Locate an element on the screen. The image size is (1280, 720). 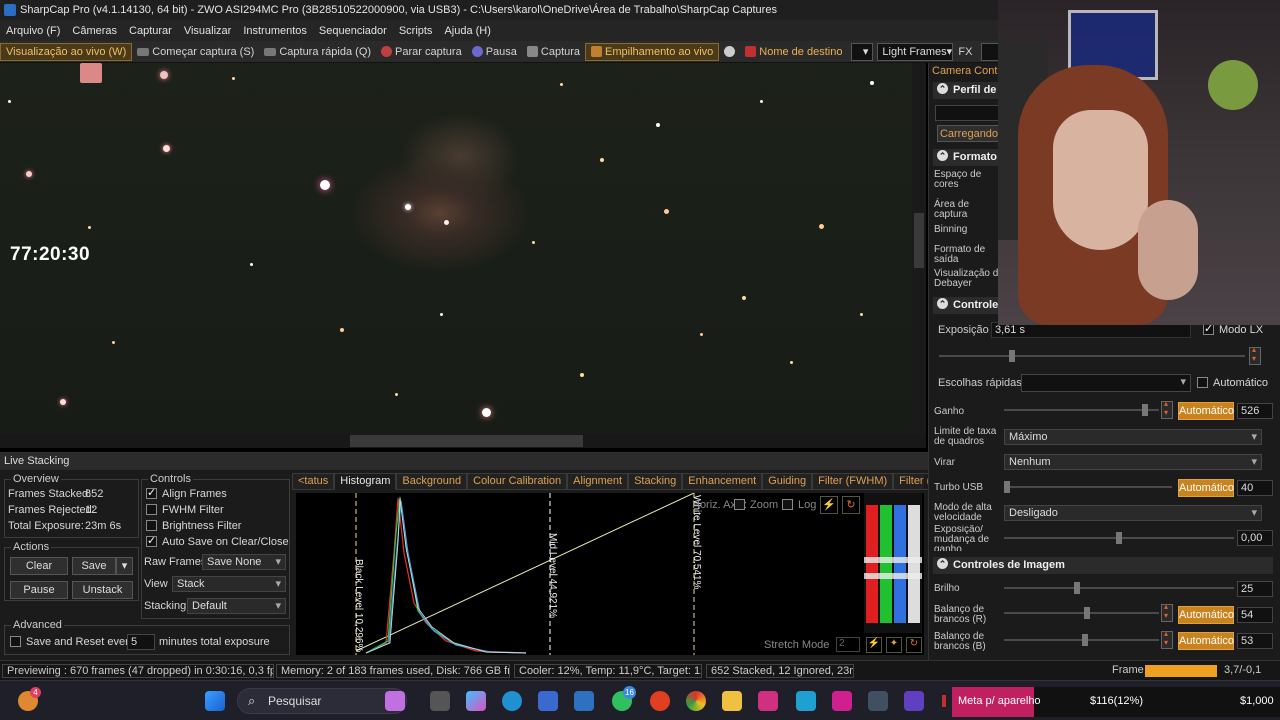
wb-red-slider is located at coordinates (1081, 613).